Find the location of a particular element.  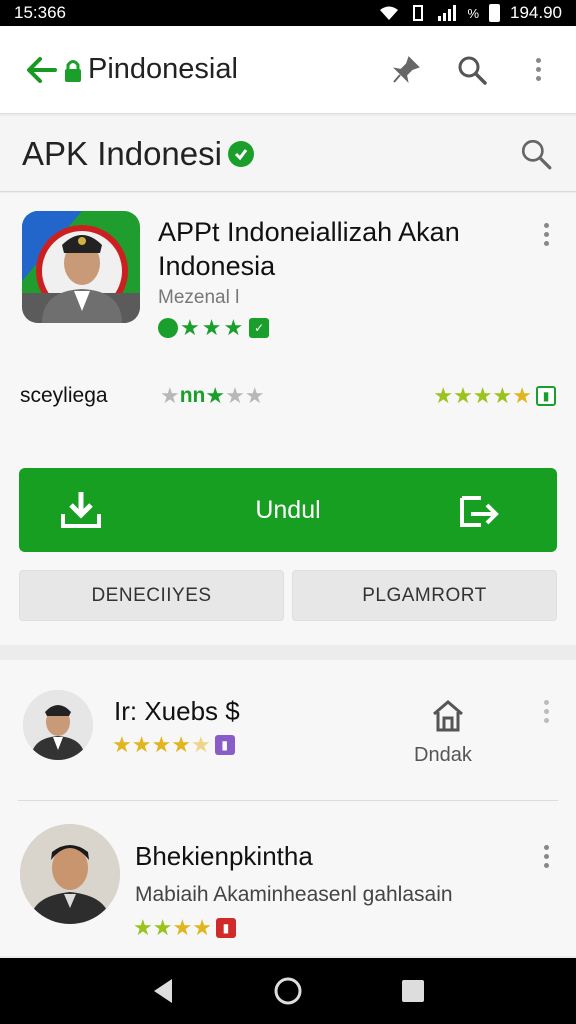

back-button is located at coordinates (42, 70).